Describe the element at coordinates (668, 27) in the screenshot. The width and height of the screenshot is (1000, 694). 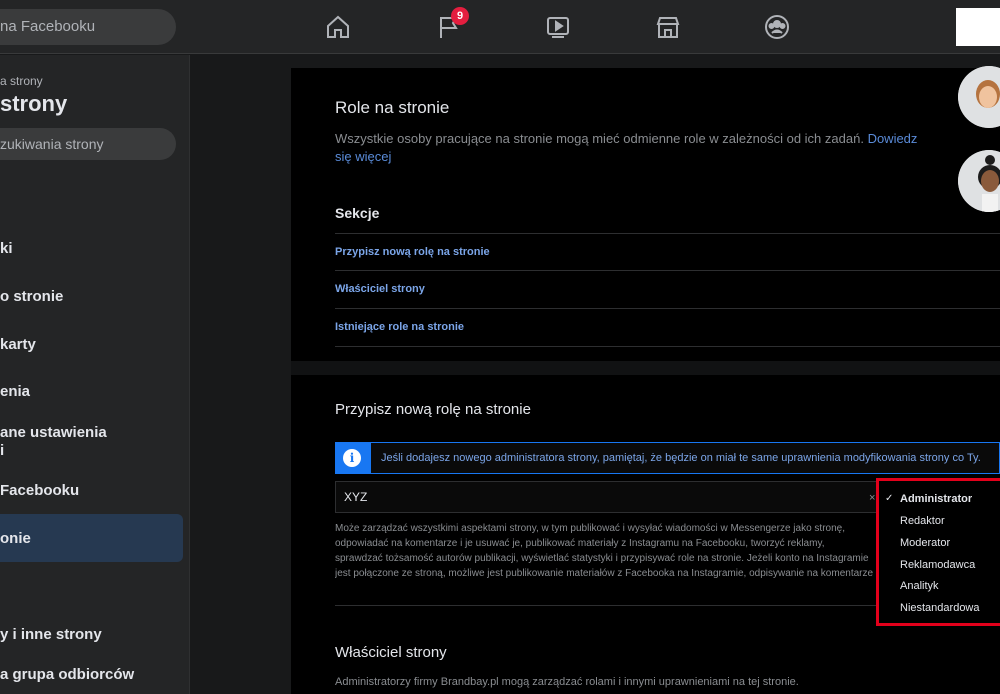
I see `marketplace-icon` at that location.